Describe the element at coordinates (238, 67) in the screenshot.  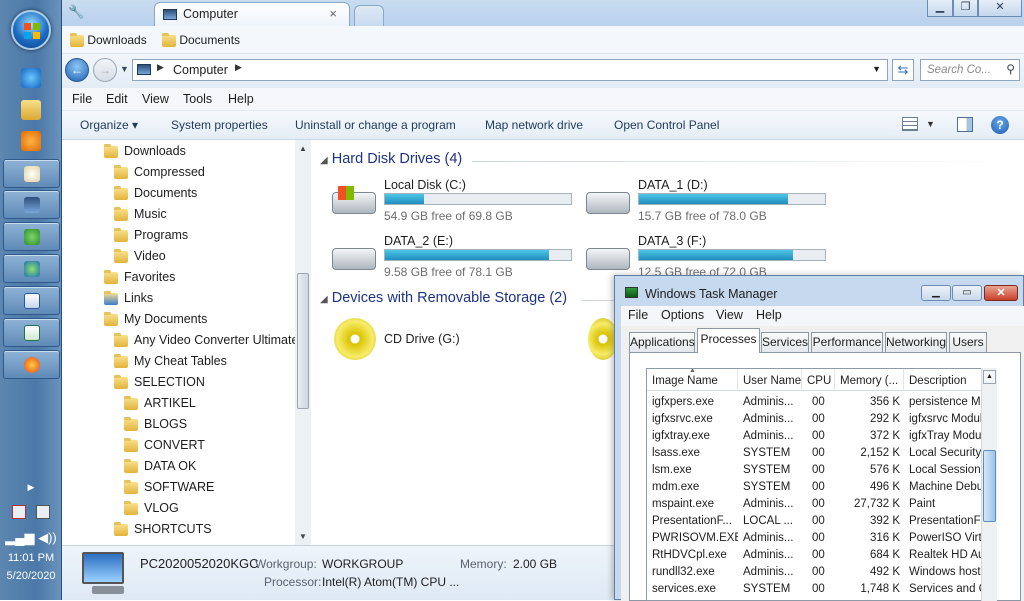
I see `breadcrumb-arrow-icon: ▶` at that location.